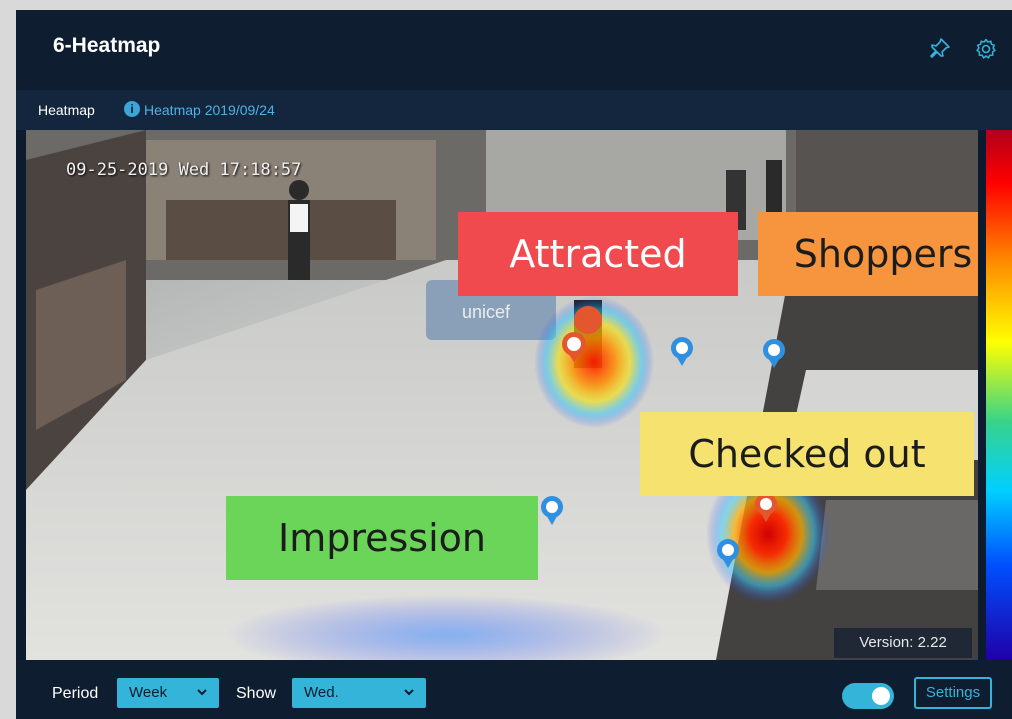 Image resolution: width=1012 pixels, height=719 pixels. I want to click on unicef-sign: unicef, so click(486, 312).